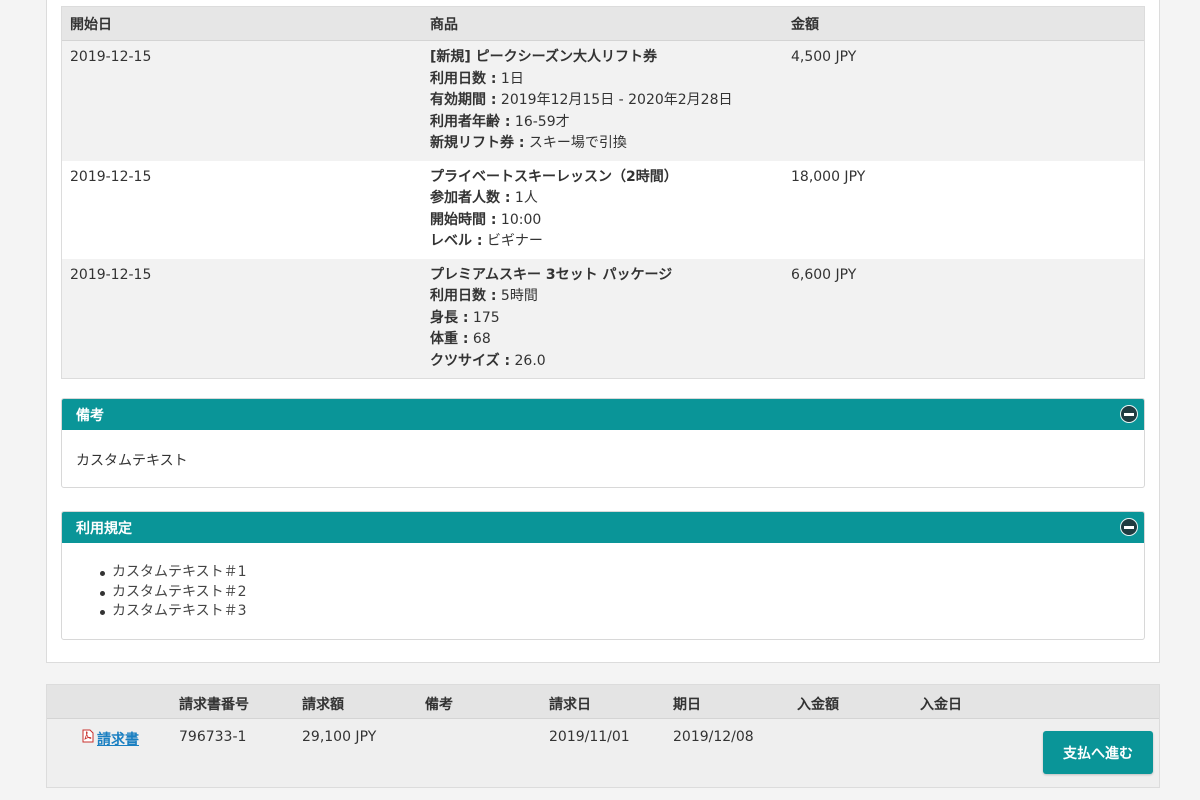 The image size is (1200, 800). Describe the element at coordinates (214, 705) in the screenshot. I see `header-invoice-number: 請求書番号` at that location.